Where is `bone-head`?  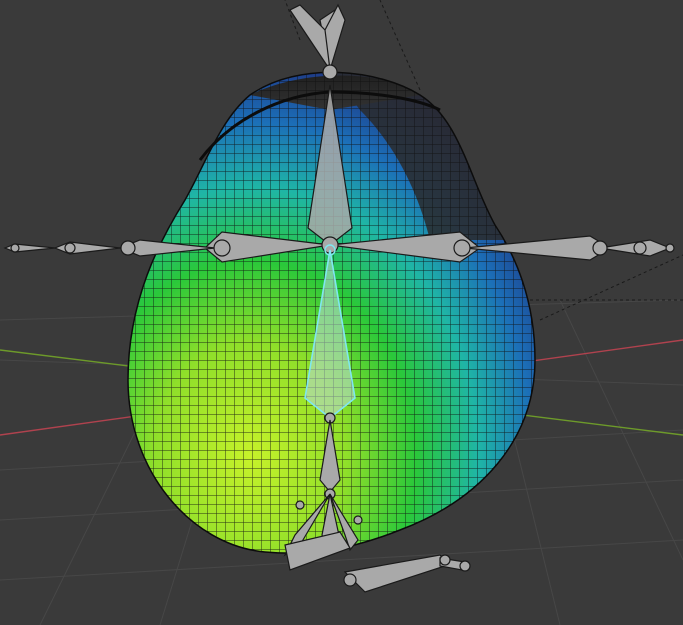 bone-head is located at coordinates (317, 41).